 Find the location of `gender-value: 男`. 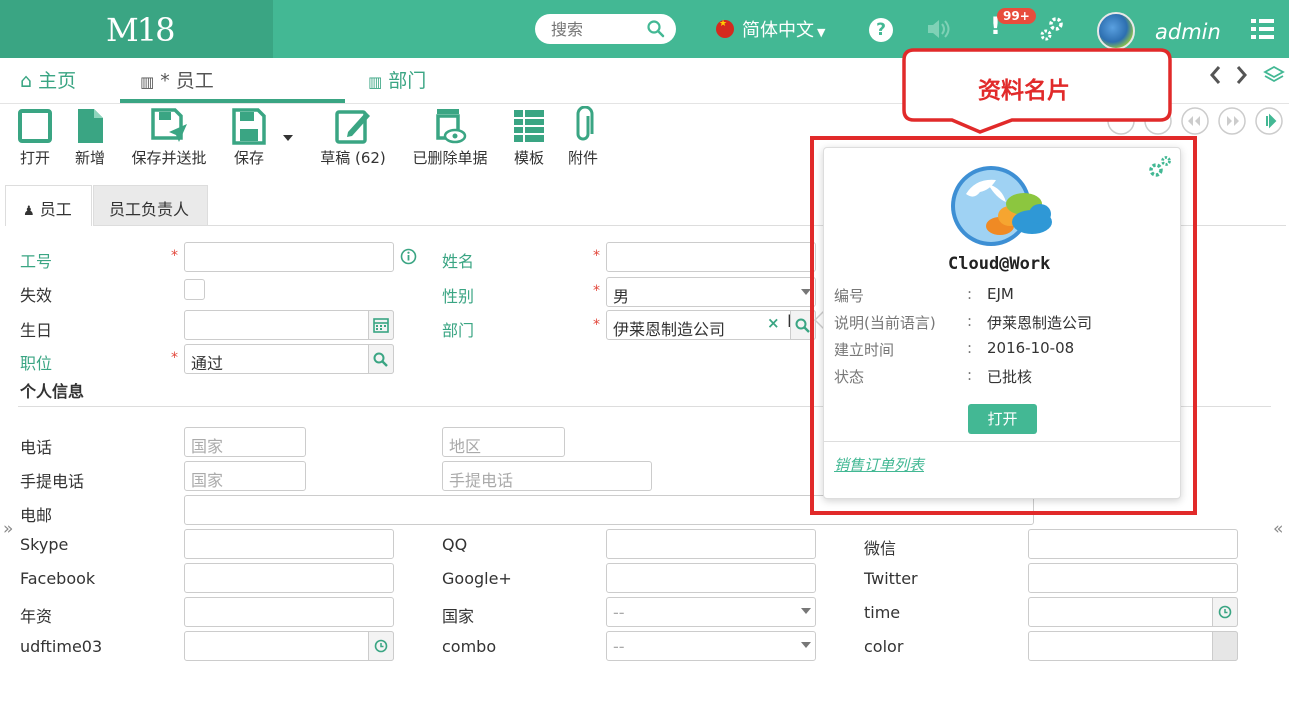

gender-value: 男 is located at coordinates (621, 296).